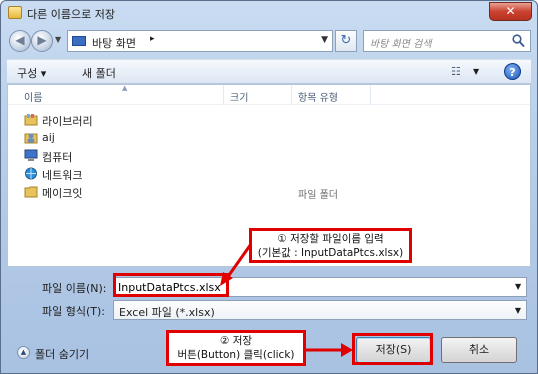 This screenshot has width=538, height=374. Describe the element at coordinates (62, 175) in the screenshot. I see `item-name: 네트워크` at that location.